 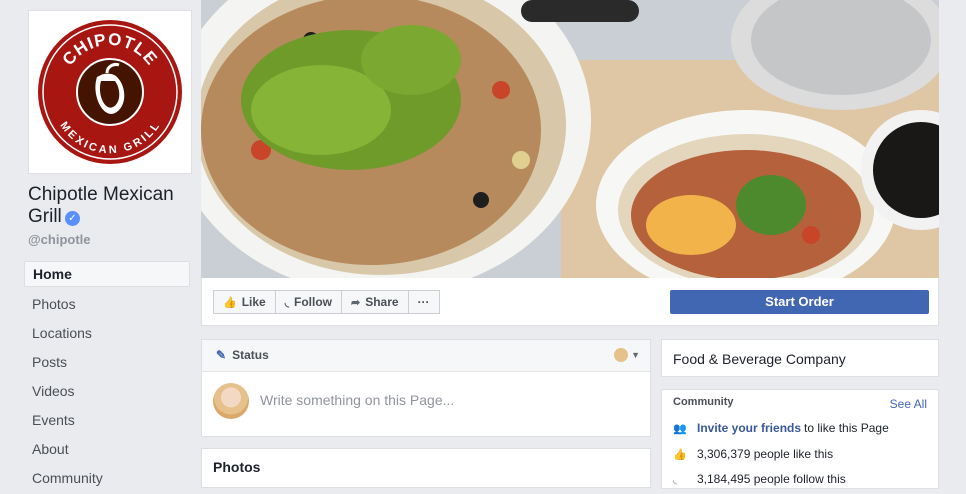 What do you see at coordinates (426, 356) in the screenshot?
I see `status-tab: ✎ Status ▼` at bounding box center [426, 356].